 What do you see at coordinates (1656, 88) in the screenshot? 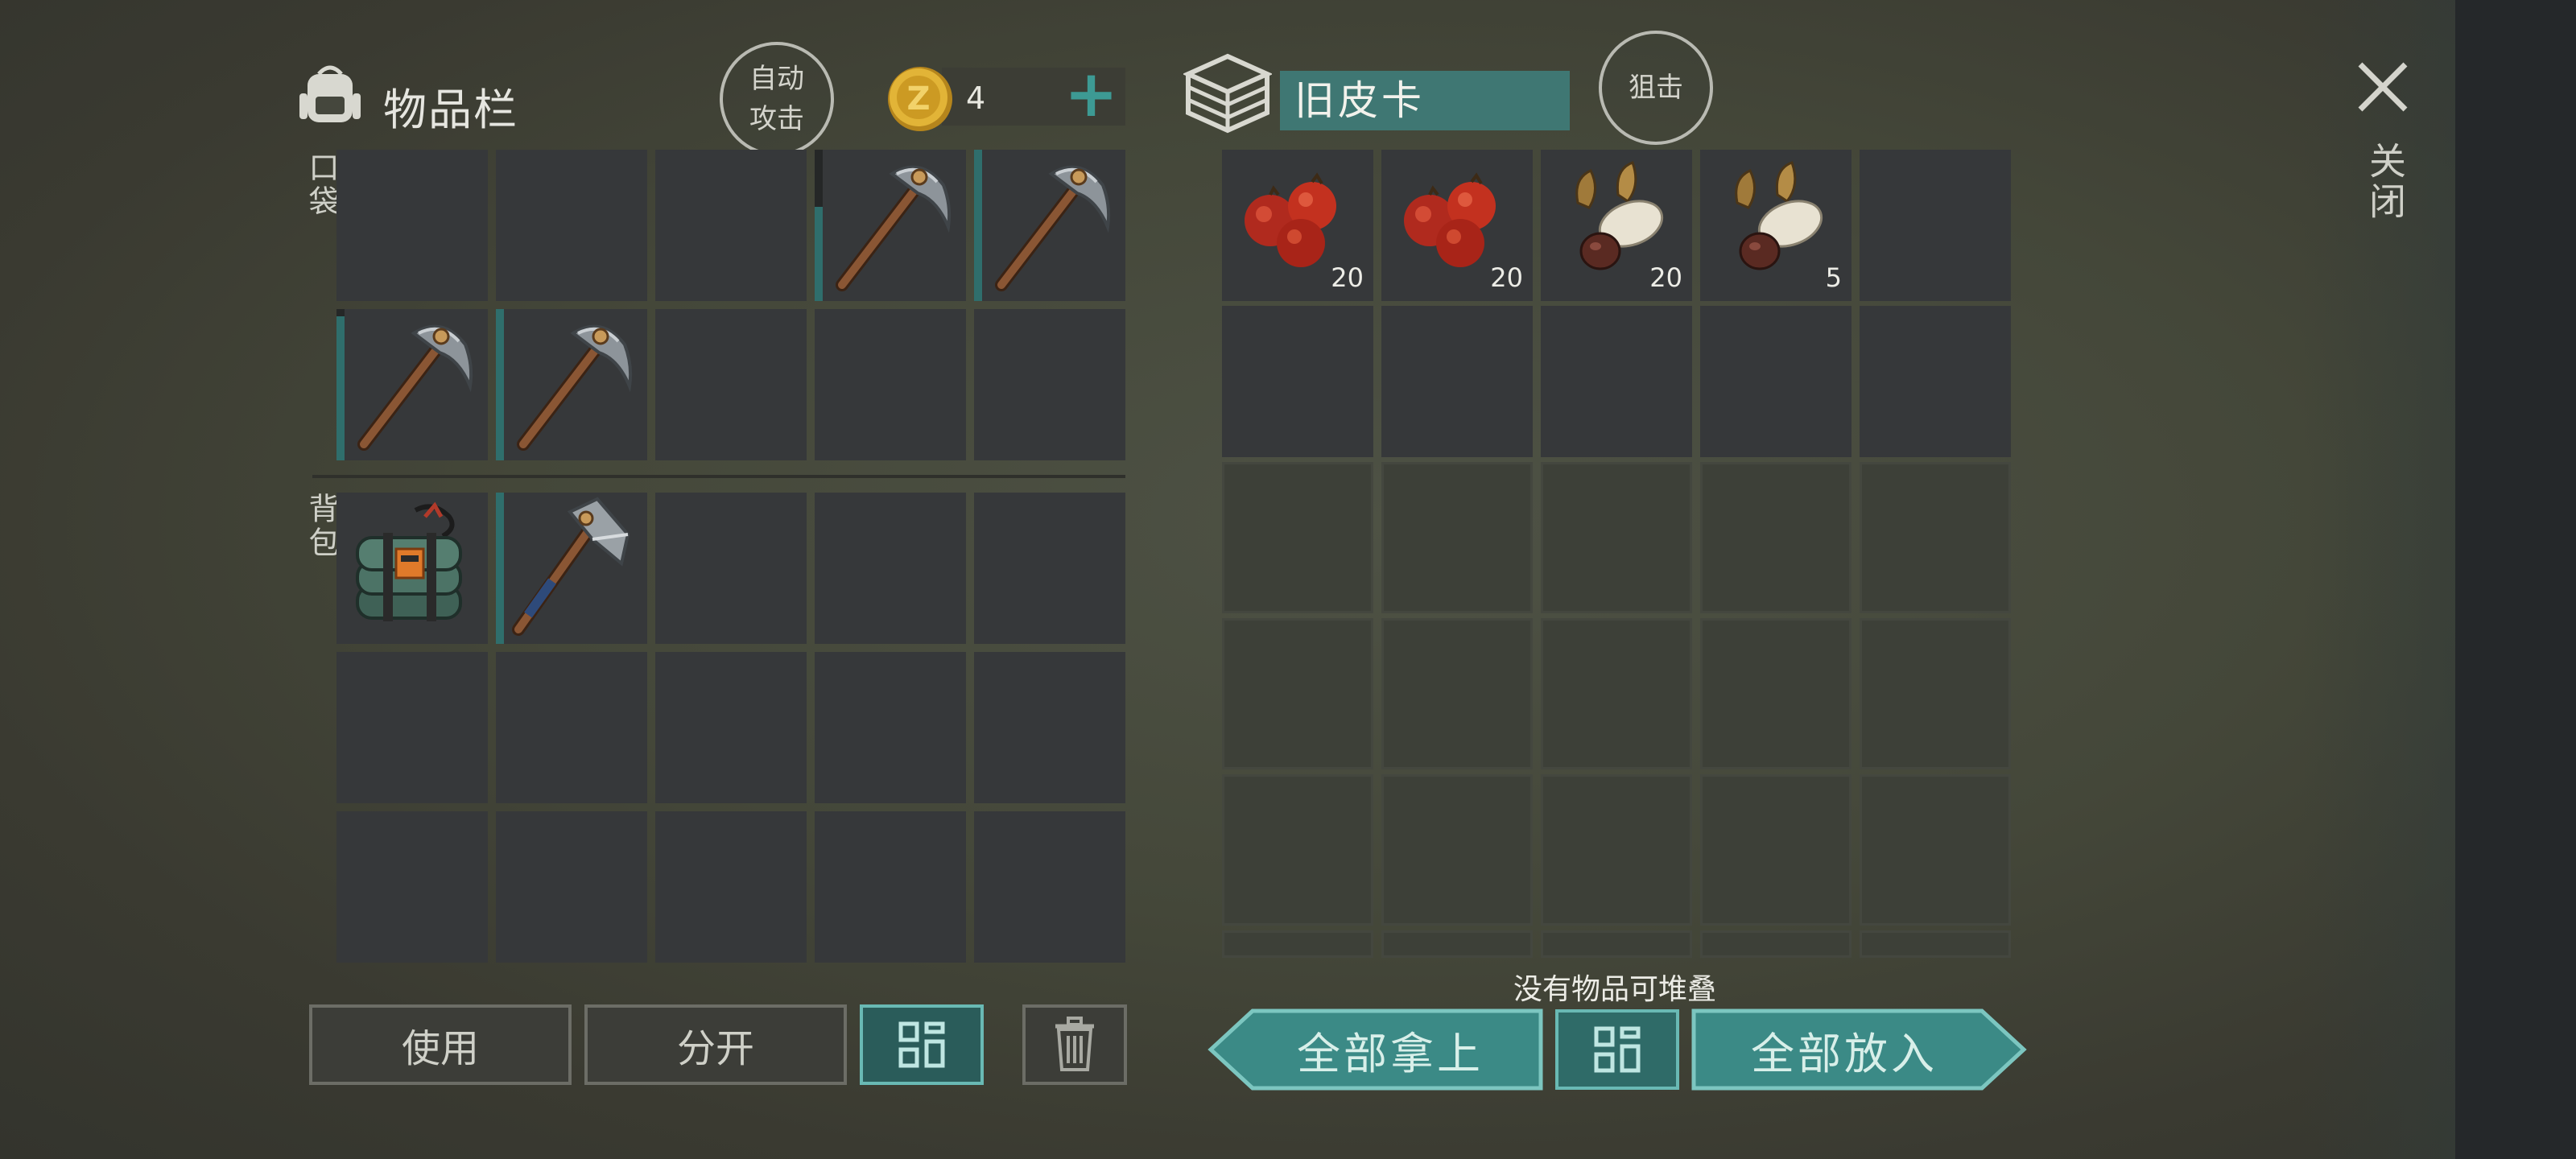
I see `snipe-button: 狙击` at bounding box center [1656, 88].